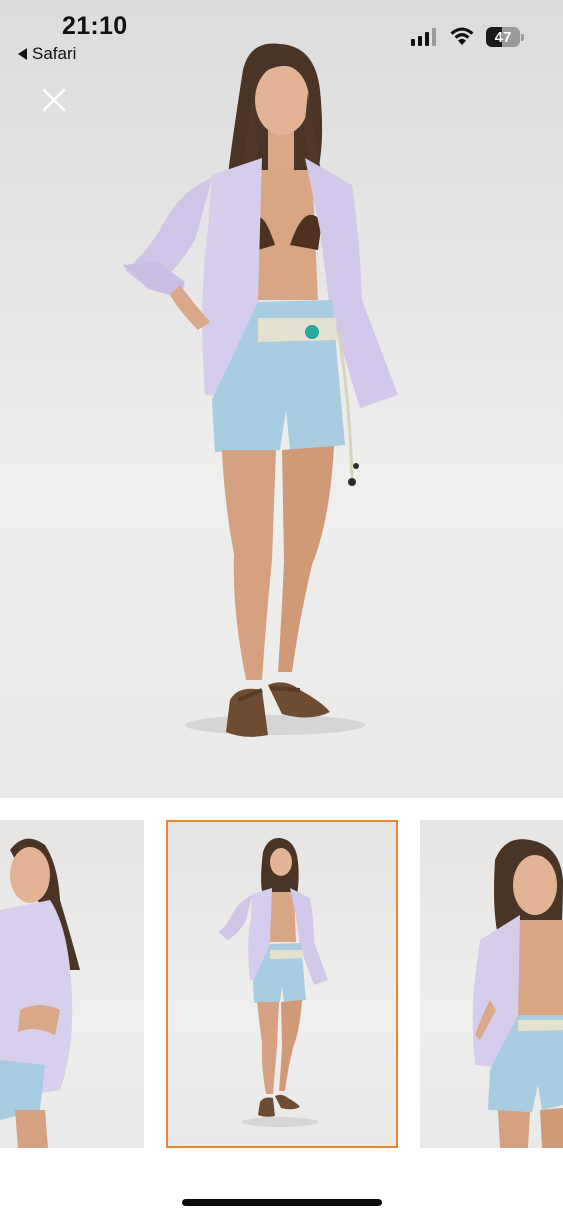 The height and width of the screenshot is (1219, 563). Describe the element at coordinates (54, 100) in the screenshot. I see `close-icon` at that location.